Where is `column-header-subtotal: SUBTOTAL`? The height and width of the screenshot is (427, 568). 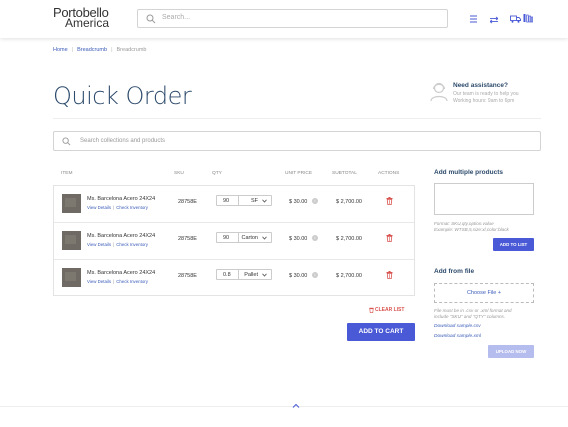
column-header-subtotal: SUBTOTAL is located at coordinates (344, 173).